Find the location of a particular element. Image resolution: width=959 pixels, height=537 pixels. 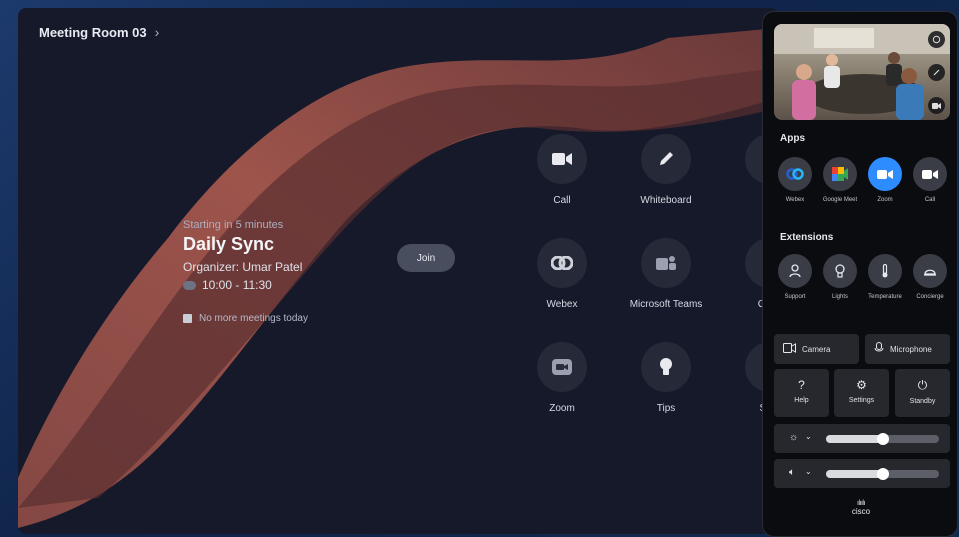

app-zoom: Zoom is located at coordinates (885, 180).